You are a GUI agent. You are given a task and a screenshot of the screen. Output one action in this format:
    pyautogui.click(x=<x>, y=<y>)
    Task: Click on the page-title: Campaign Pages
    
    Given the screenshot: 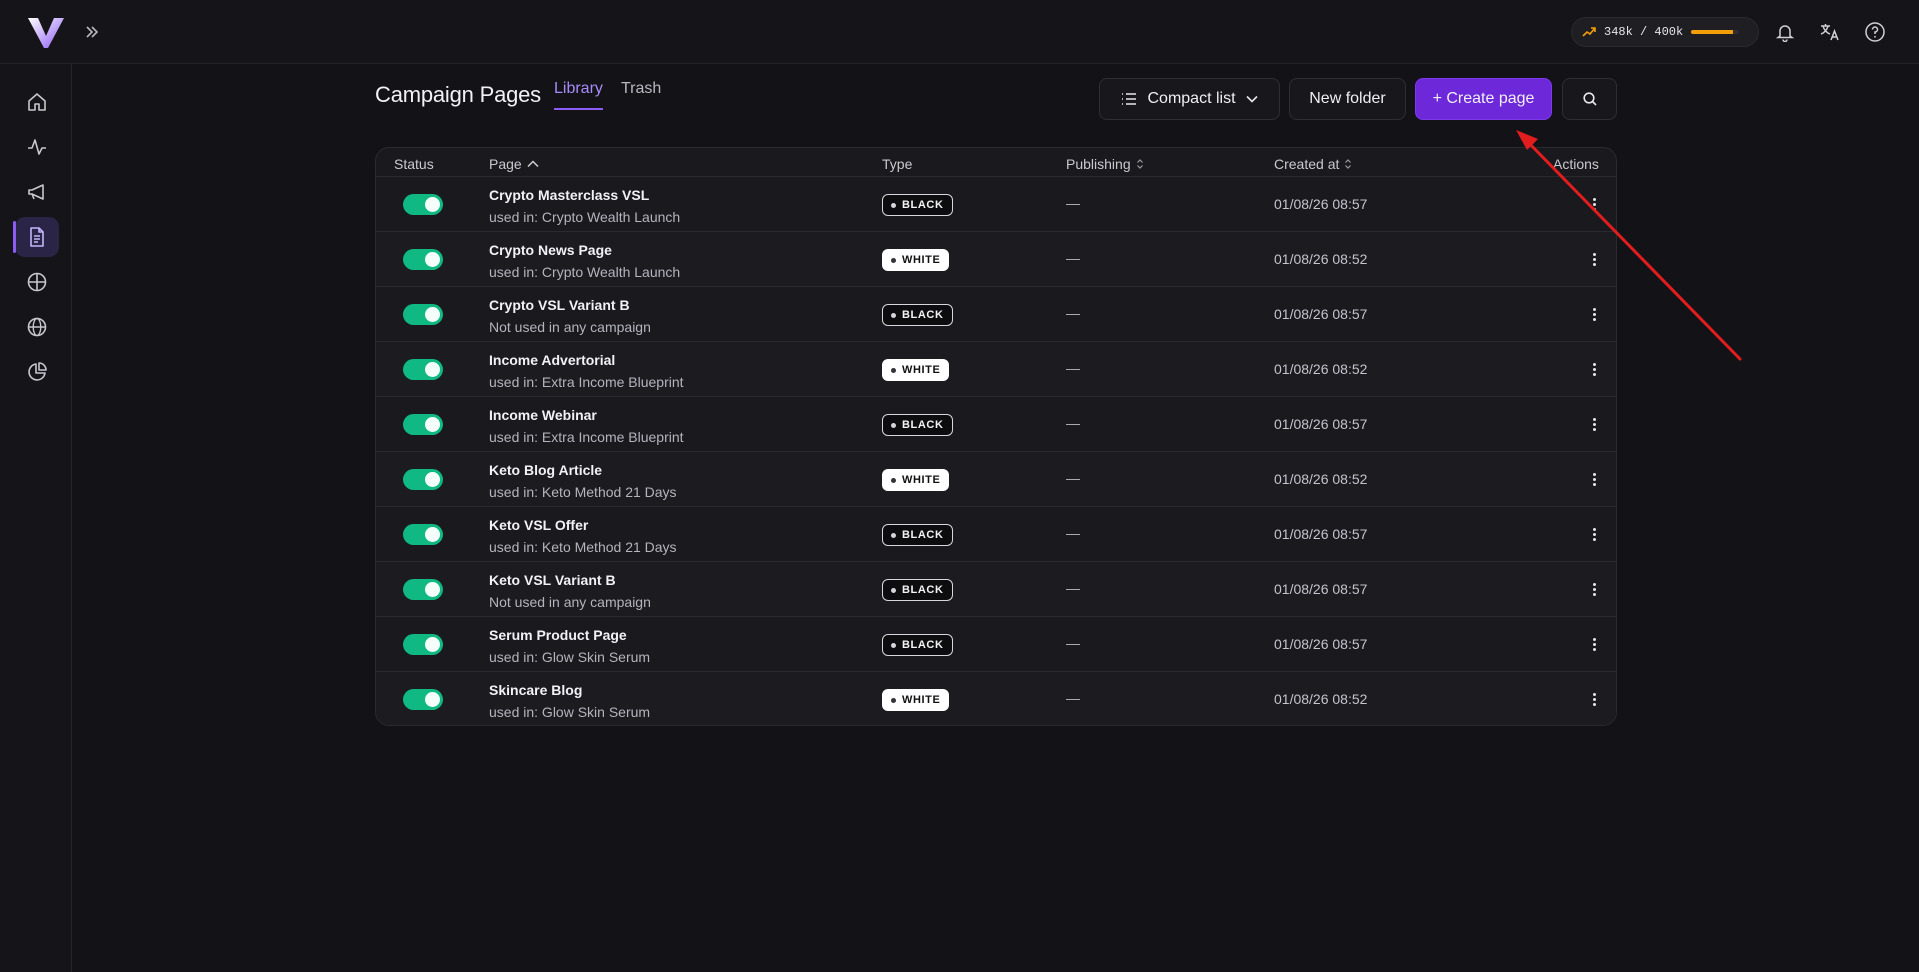 What is the action you would take?
    pyautogui.click(x=458, y=94)
    